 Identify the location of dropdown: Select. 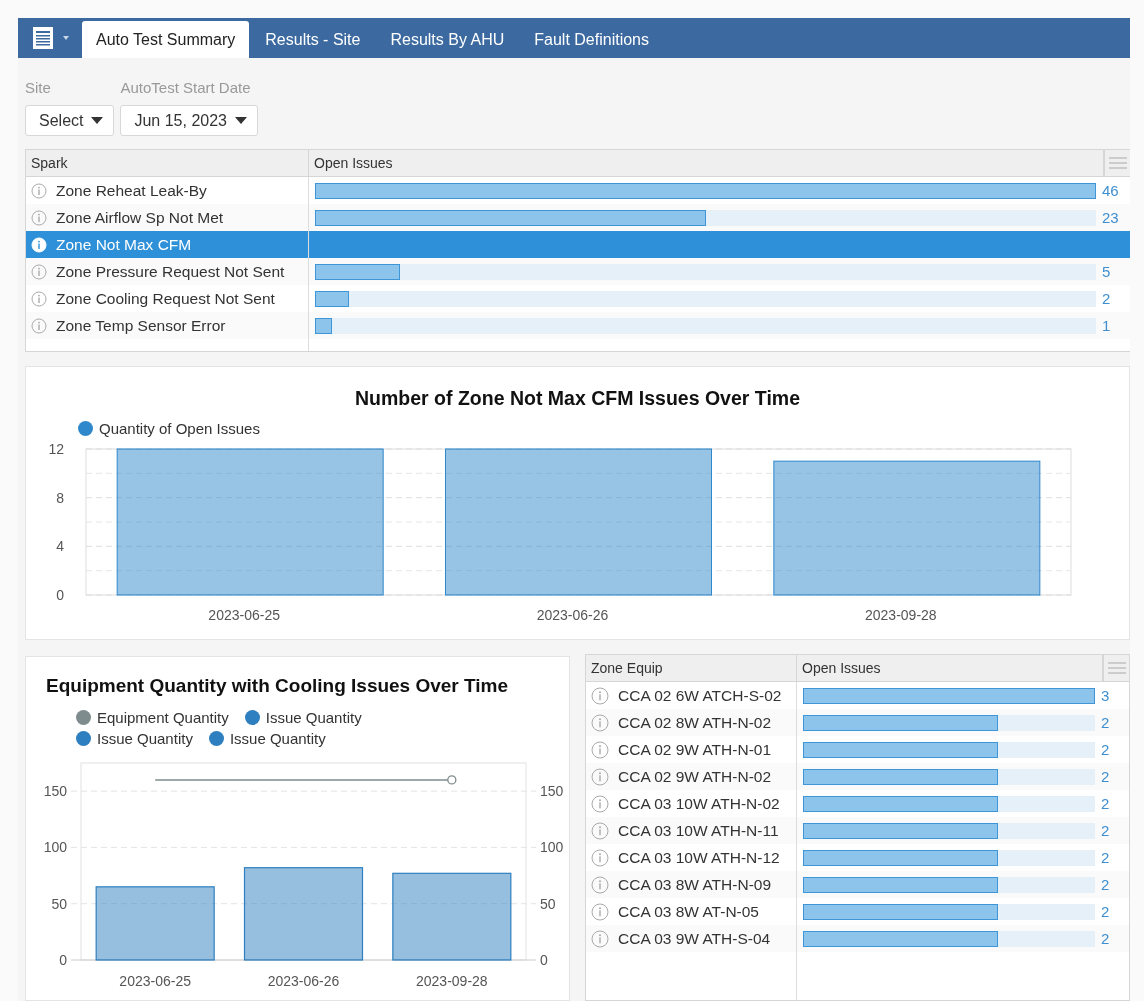
(70, 120).